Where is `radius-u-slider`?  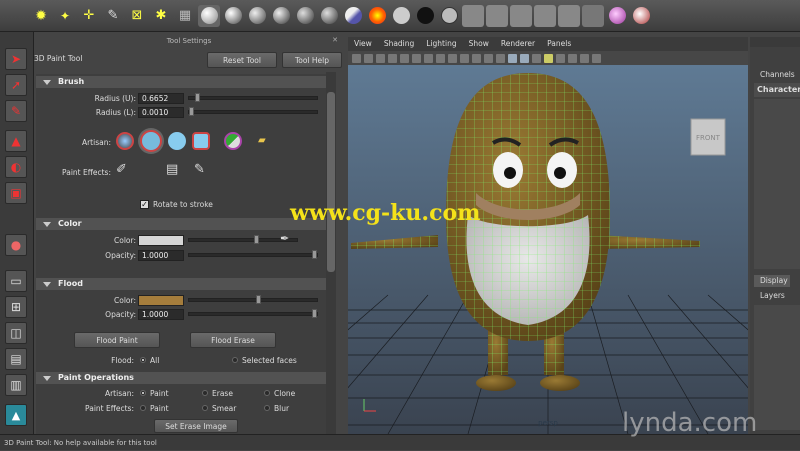
radius-u-slider is located at coordinates (253, 97).